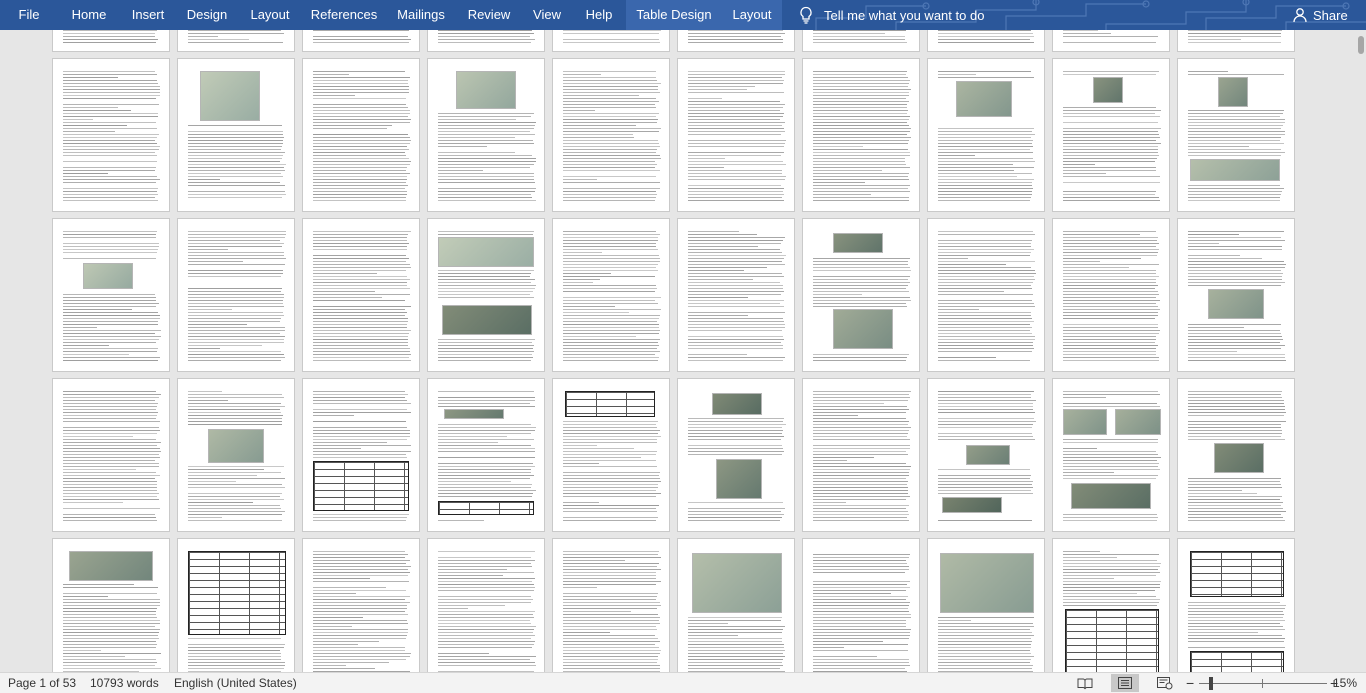  I want to click on scrollbar-thumb, so click(1361, 45).